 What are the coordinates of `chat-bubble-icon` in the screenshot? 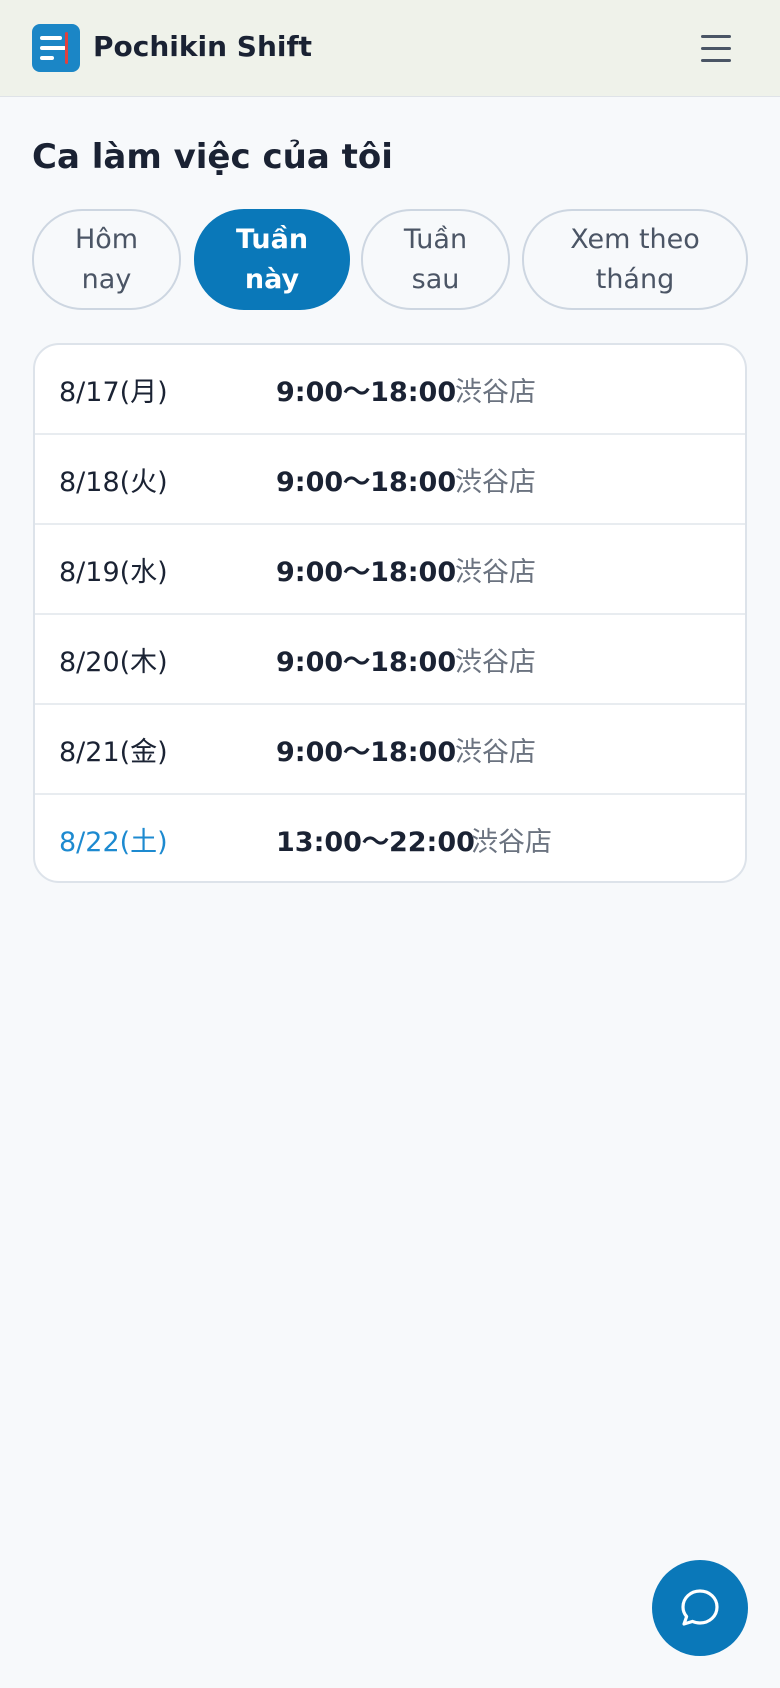 It's located at (700, 1607).